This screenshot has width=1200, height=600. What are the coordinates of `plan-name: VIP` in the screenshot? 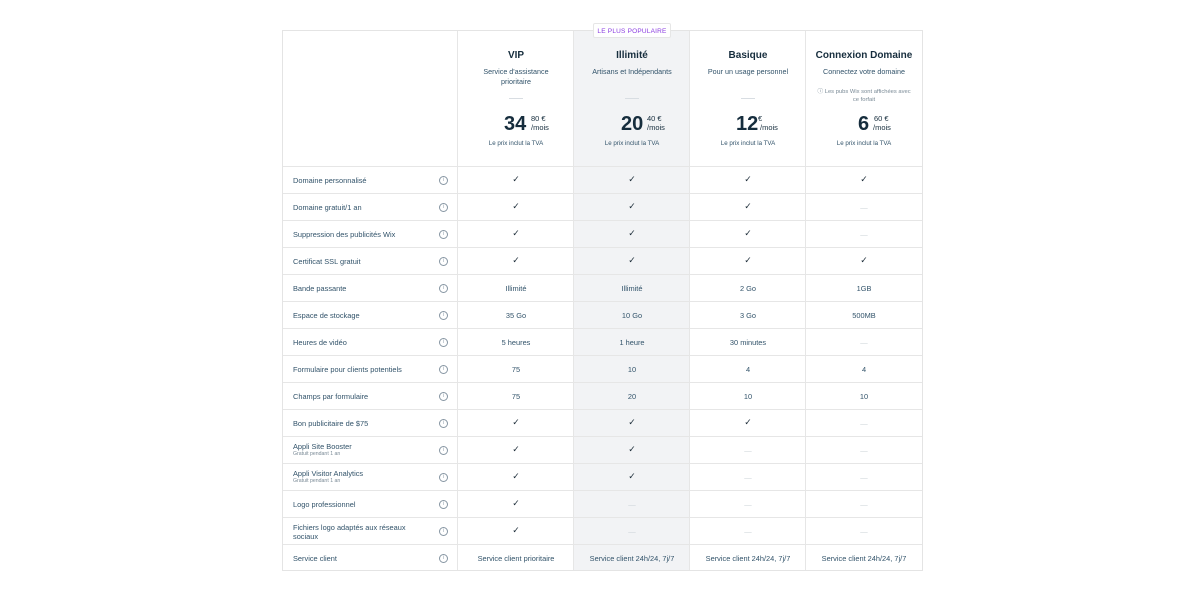 It's located at (516, 55).